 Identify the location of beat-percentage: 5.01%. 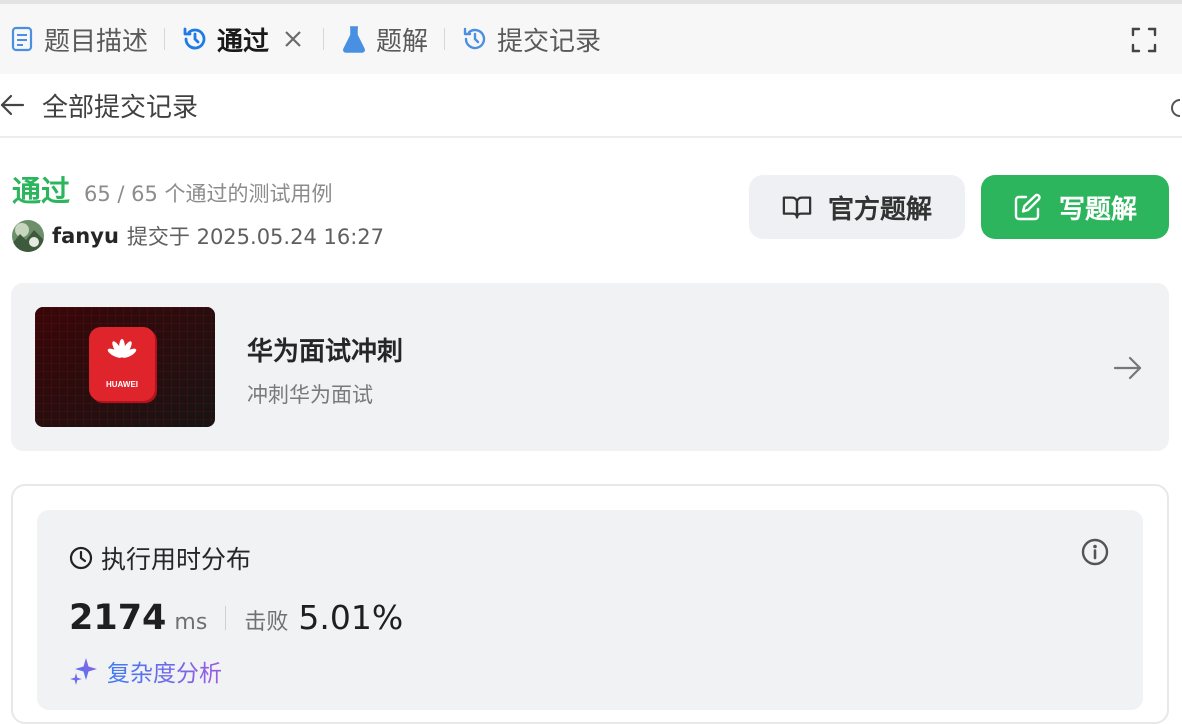
(351, 617).